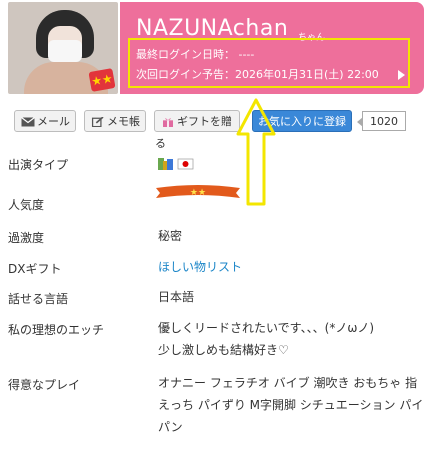 The height and width of the screenshot is (450, 434). Describe the element at coordinates (256, 152) in the screenshot. I see `up-arrow-annotation-icon` at that location.